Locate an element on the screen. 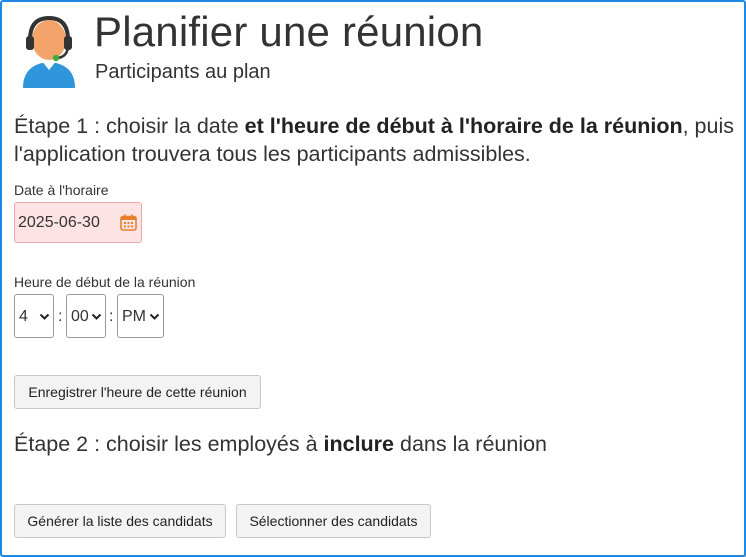  generate-candidate-list-button: Générer la liste des candidats is located at coordinates (120, 521).